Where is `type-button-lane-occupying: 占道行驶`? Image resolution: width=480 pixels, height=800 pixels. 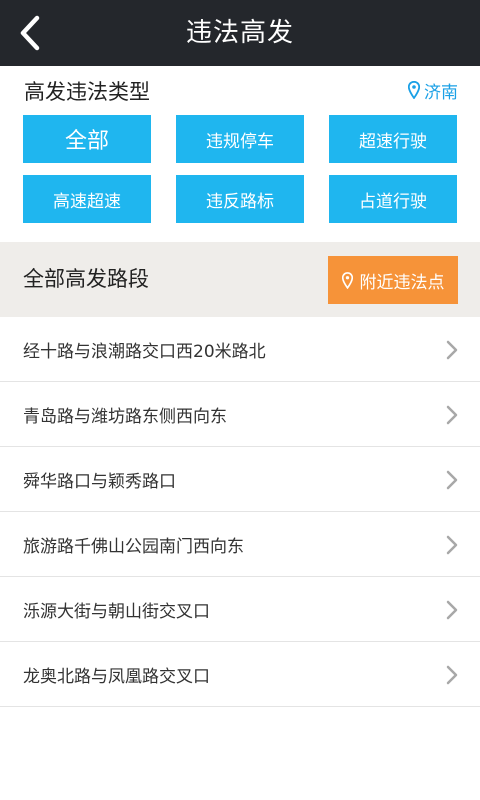 type-button-lane-occupying: 占道行驶 is located at coordinates (393, 199).